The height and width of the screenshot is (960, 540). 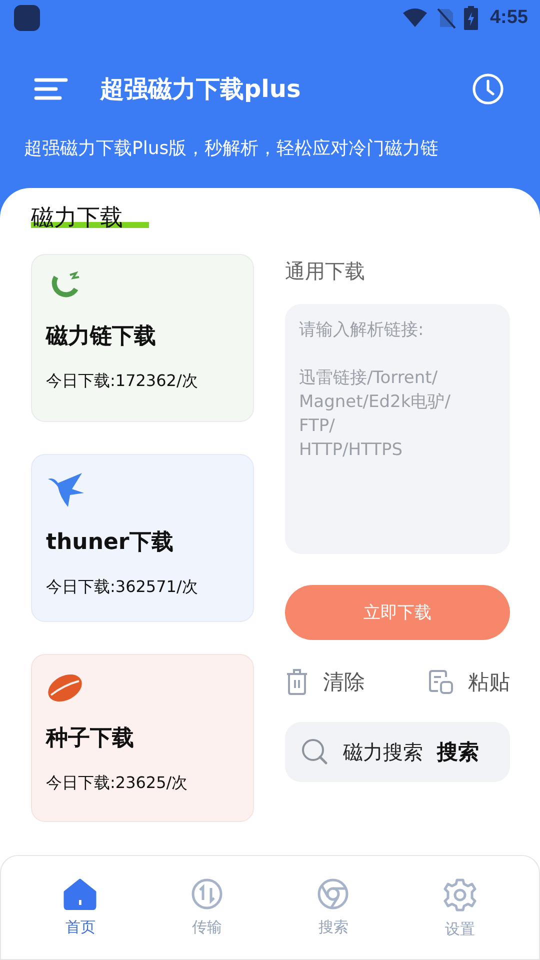 What do you see at coordinates (325, 271) in the screenshot?
I see `general-download-title: 通用下载` at bounding box center [325, 271].